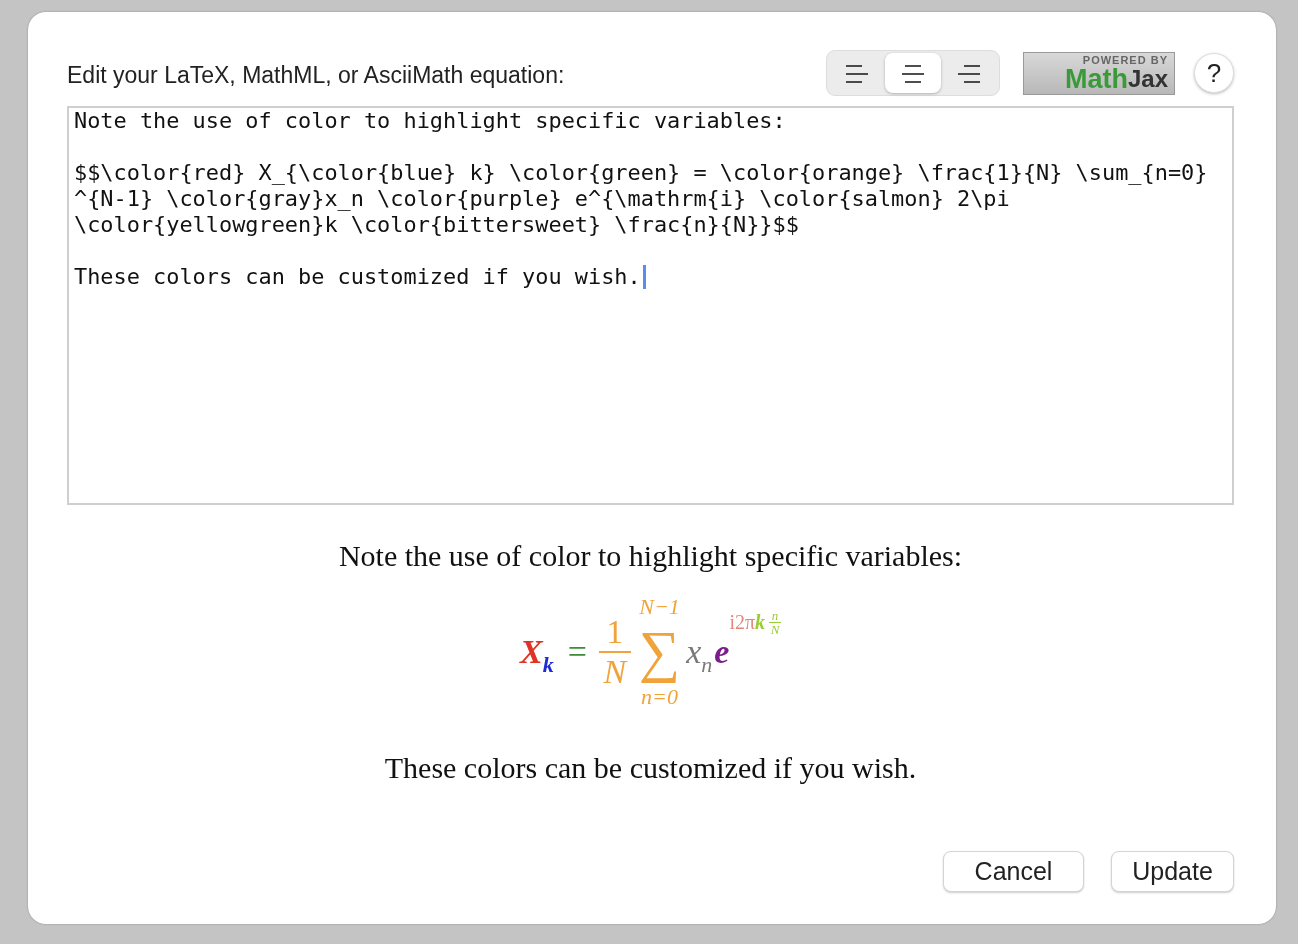 Image resolution: width=1298 pixels, height=944 pixels. Describe the element at coordinates (1147, 78) in the screenshot. I see `logo-jax-text: Jax` at that location.